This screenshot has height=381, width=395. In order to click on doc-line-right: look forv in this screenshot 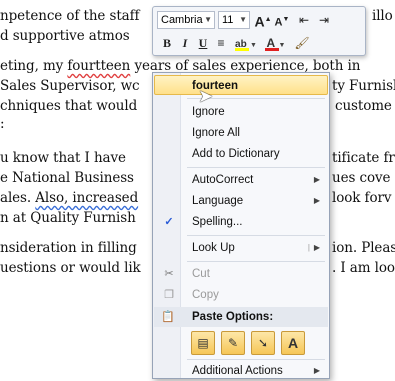, I will do `click(362, 198)`.